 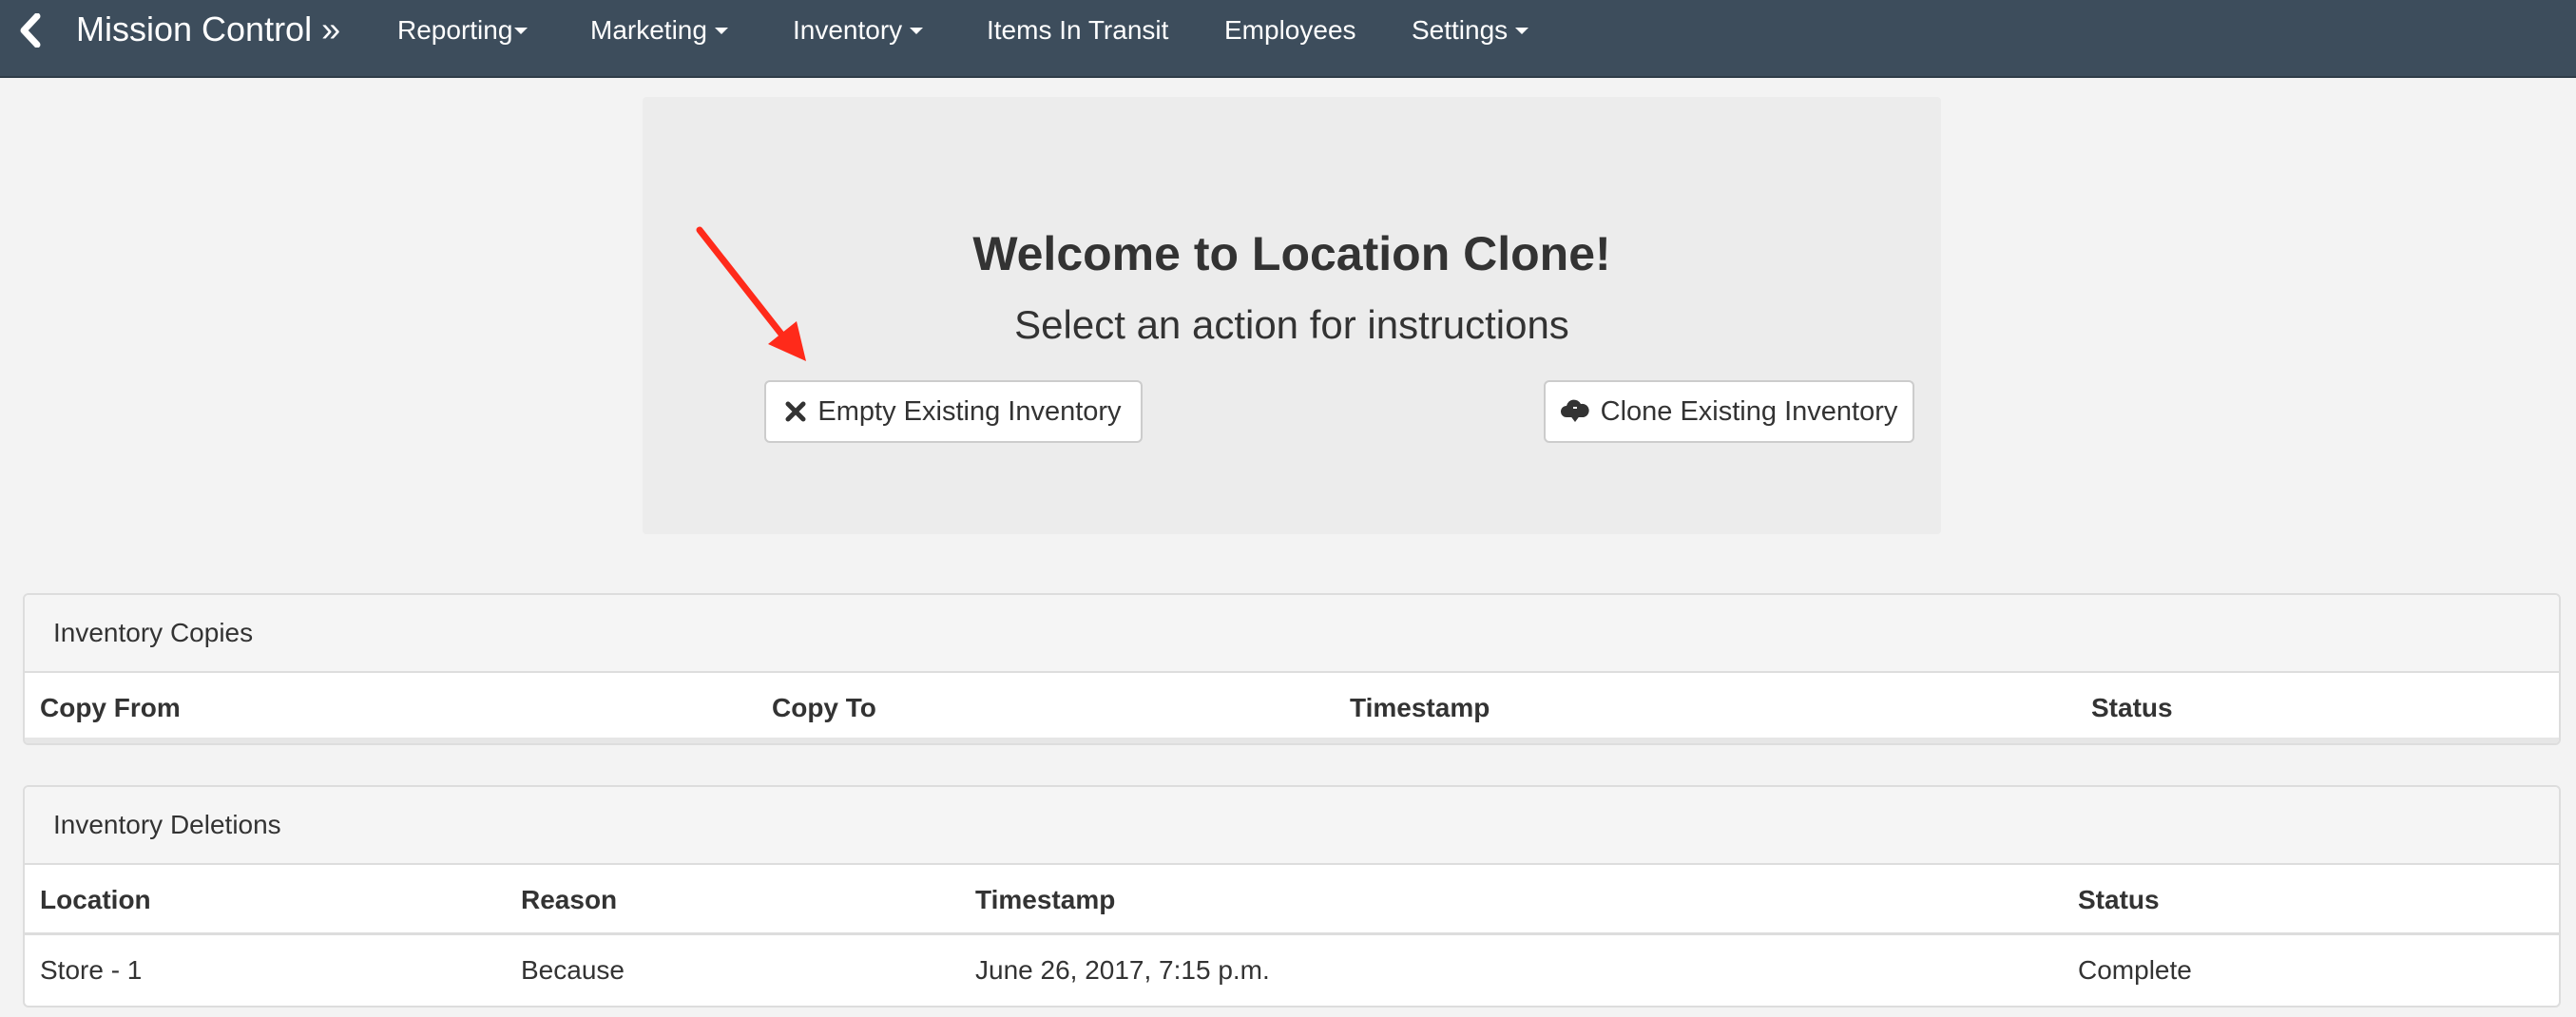 I want to click on empty-existing-inventory-button: Empty Existing Inventory, so click(x=954, y=411).